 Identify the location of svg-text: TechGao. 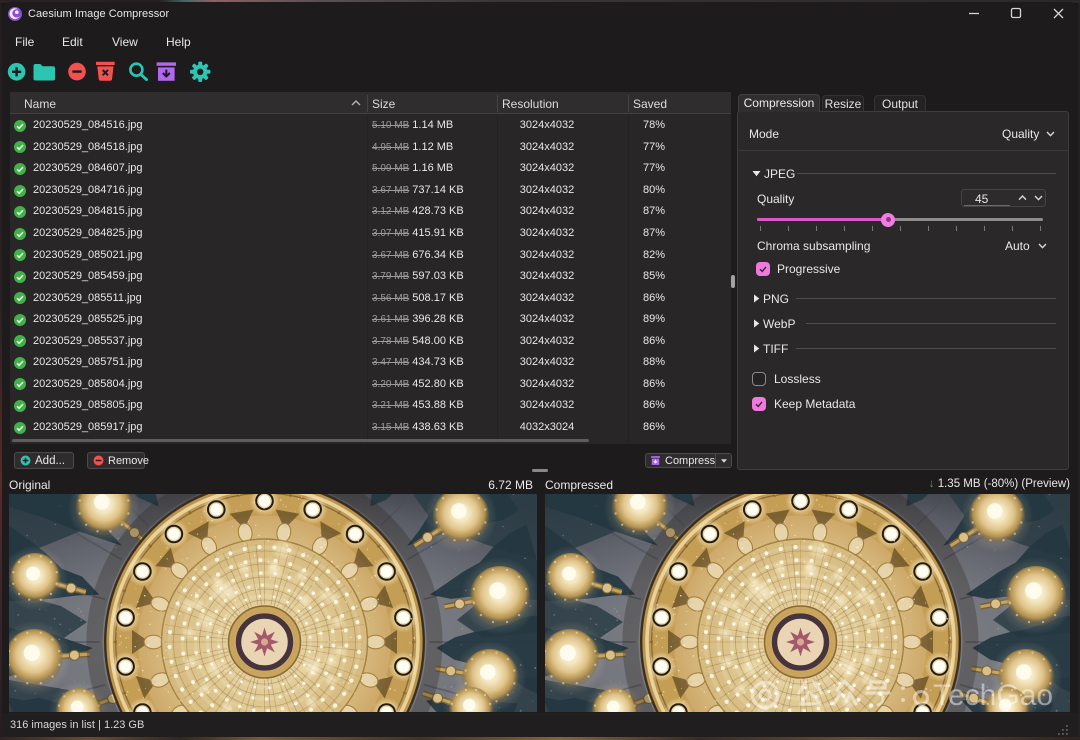
(993, 694).